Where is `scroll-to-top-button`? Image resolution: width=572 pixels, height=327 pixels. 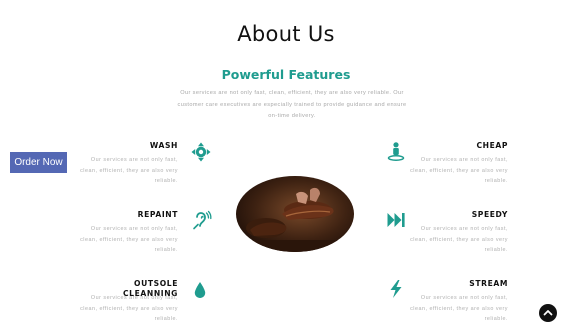
scroll-to-top-button is located at coordinates (548, 313).